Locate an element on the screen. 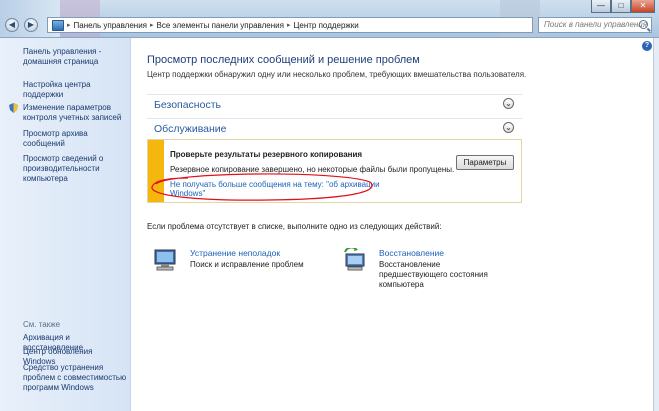  section-label: Безопасность is located at coordinates (187, 105).